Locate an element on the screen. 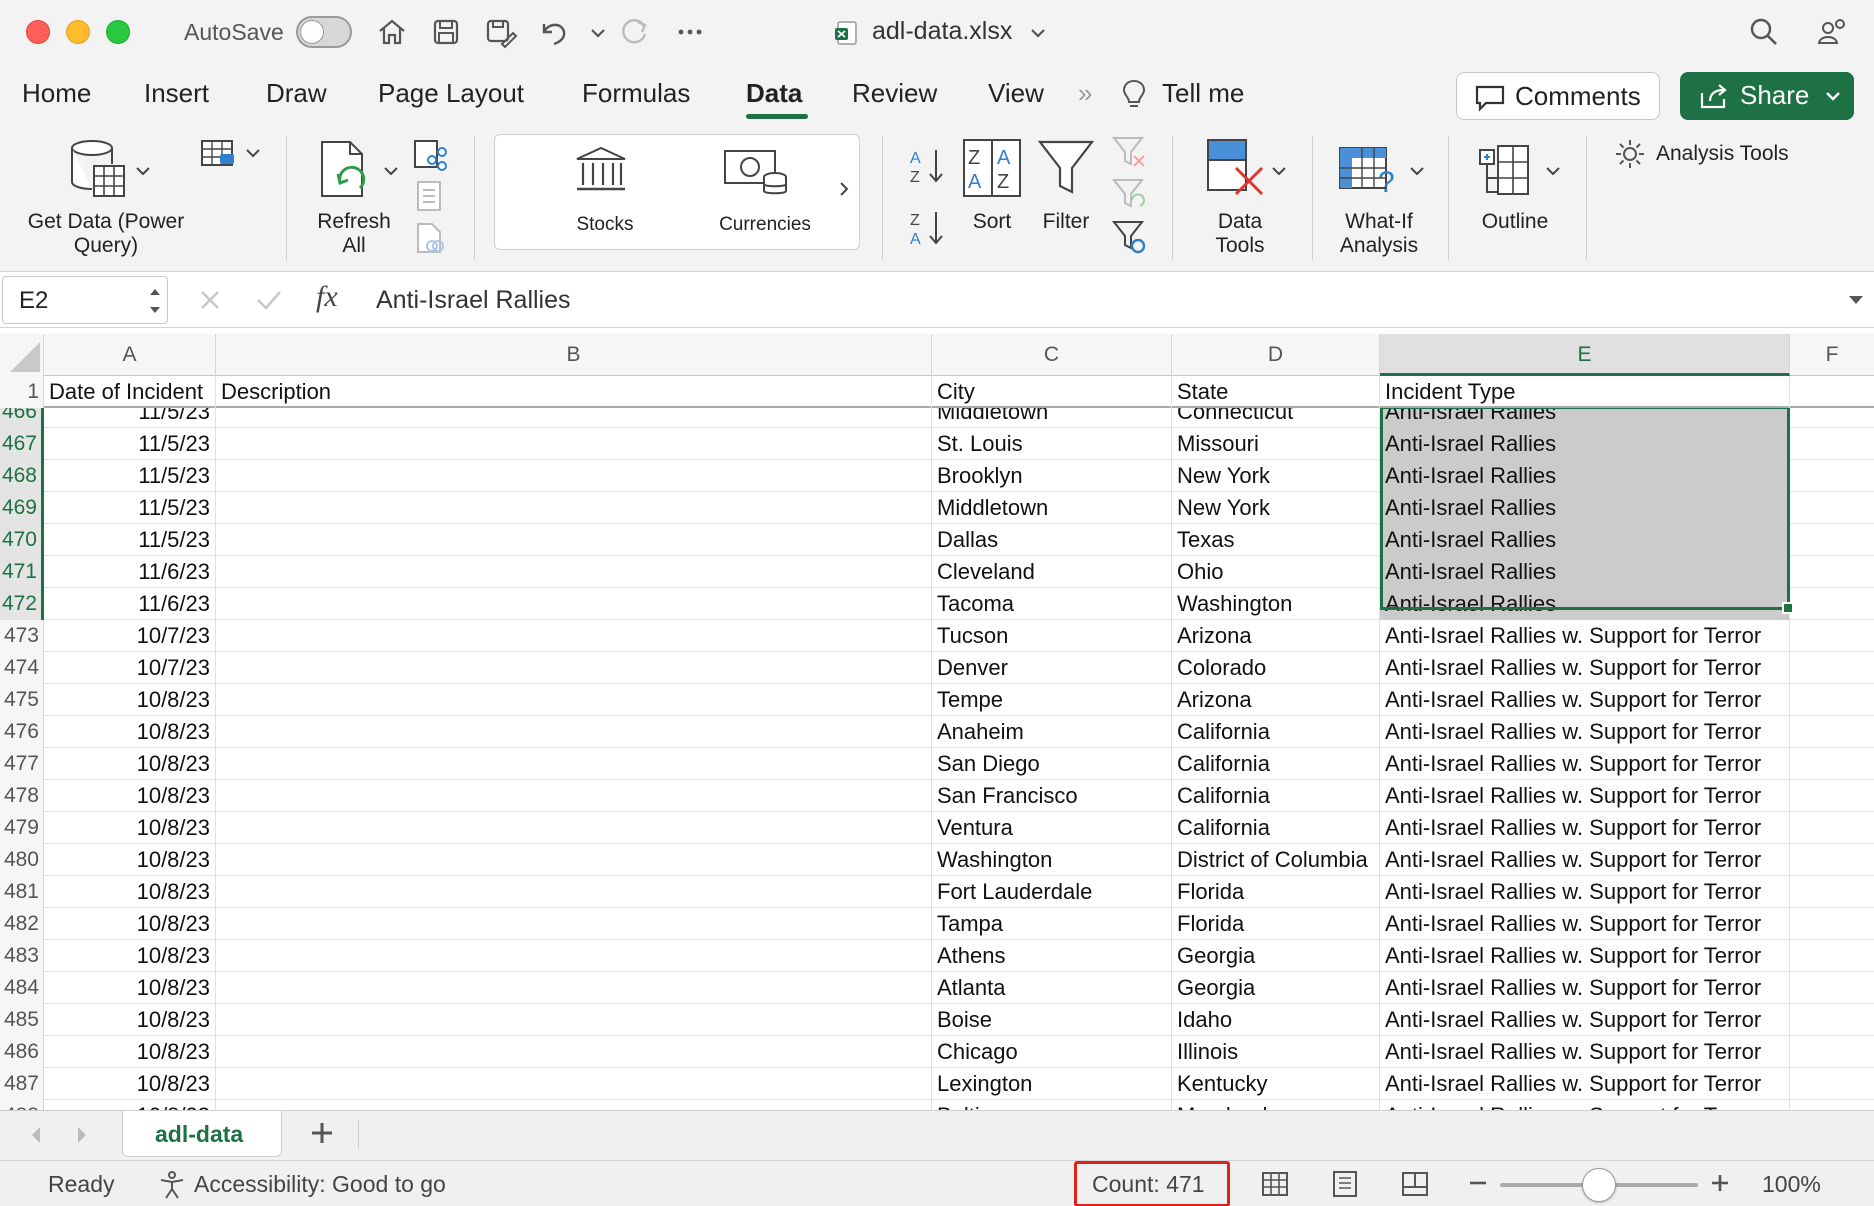 The height and width of the screenshot is (1206, 1874). header-cell-date: Date of Incident is located at coordinates (130, 392).